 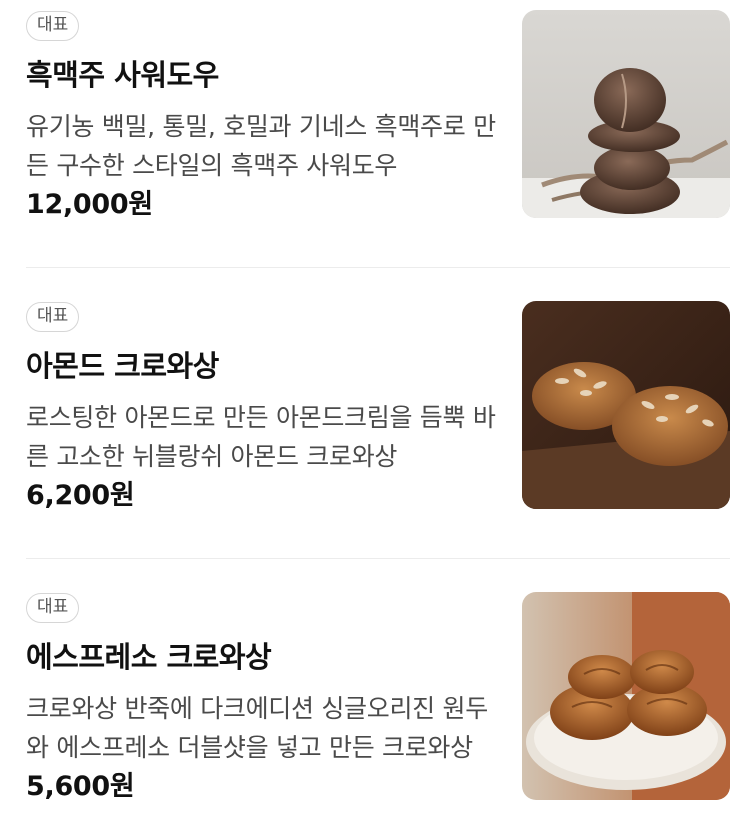 What do you see at coordinates (80, 786) in the screenshot?
I see `menu-item-price: 5,600원` at bounding box center [80, 786].